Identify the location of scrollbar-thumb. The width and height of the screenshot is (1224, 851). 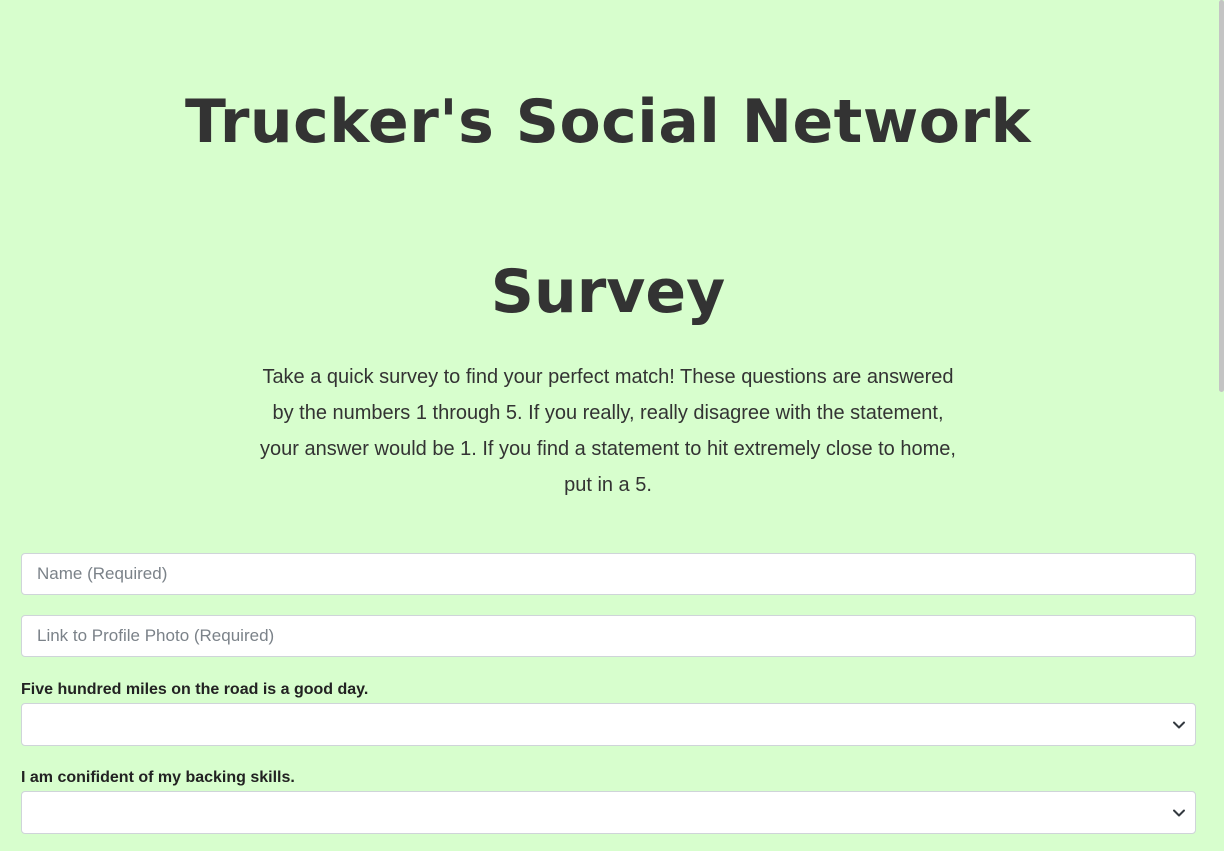
(1221, 196).